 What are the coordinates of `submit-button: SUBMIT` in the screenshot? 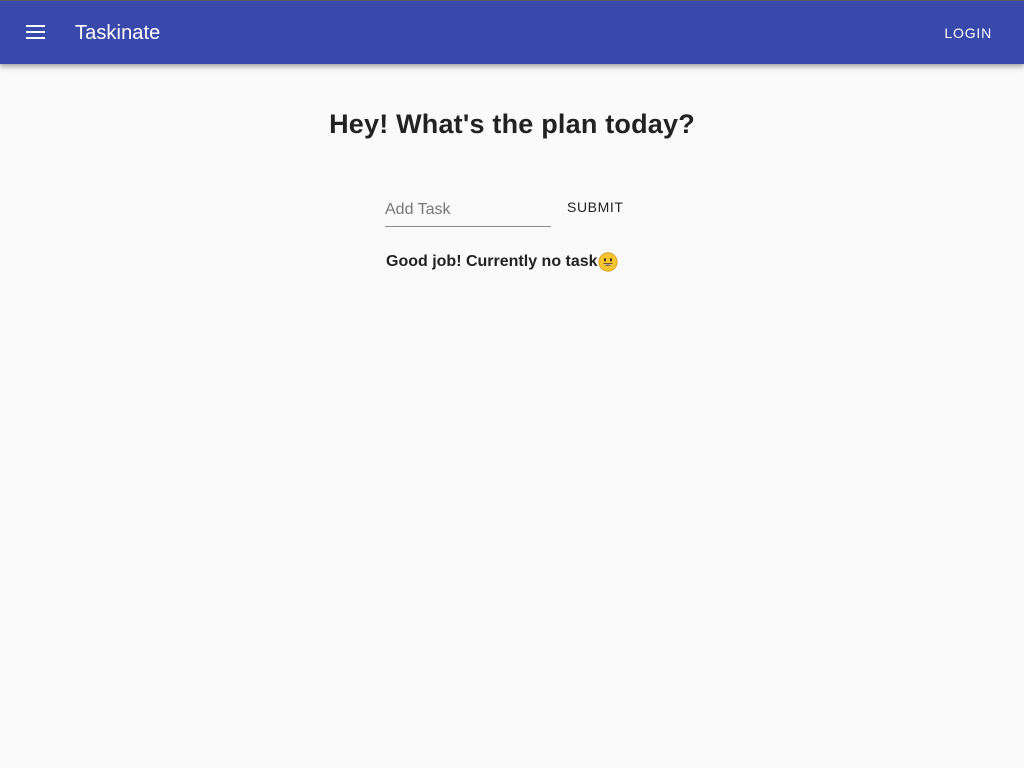 It's located at (595, 207).